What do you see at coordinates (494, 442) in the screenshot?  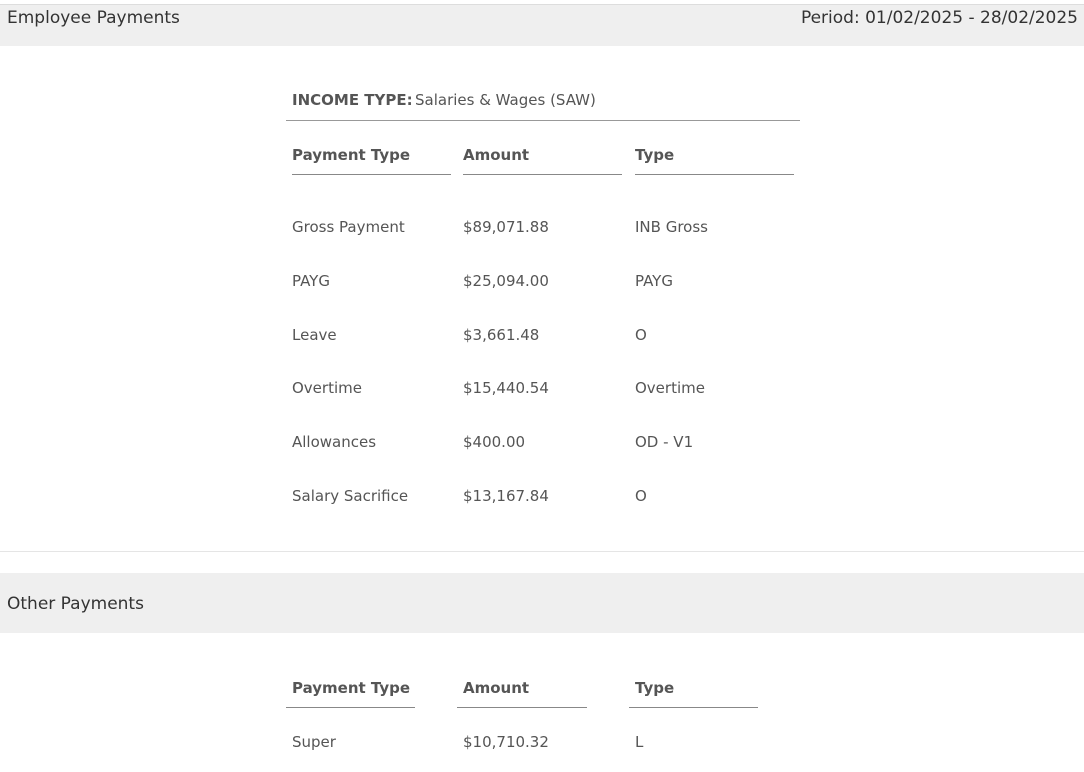 I see `cell-amount: $400.00` at bounding box center [494, 442].